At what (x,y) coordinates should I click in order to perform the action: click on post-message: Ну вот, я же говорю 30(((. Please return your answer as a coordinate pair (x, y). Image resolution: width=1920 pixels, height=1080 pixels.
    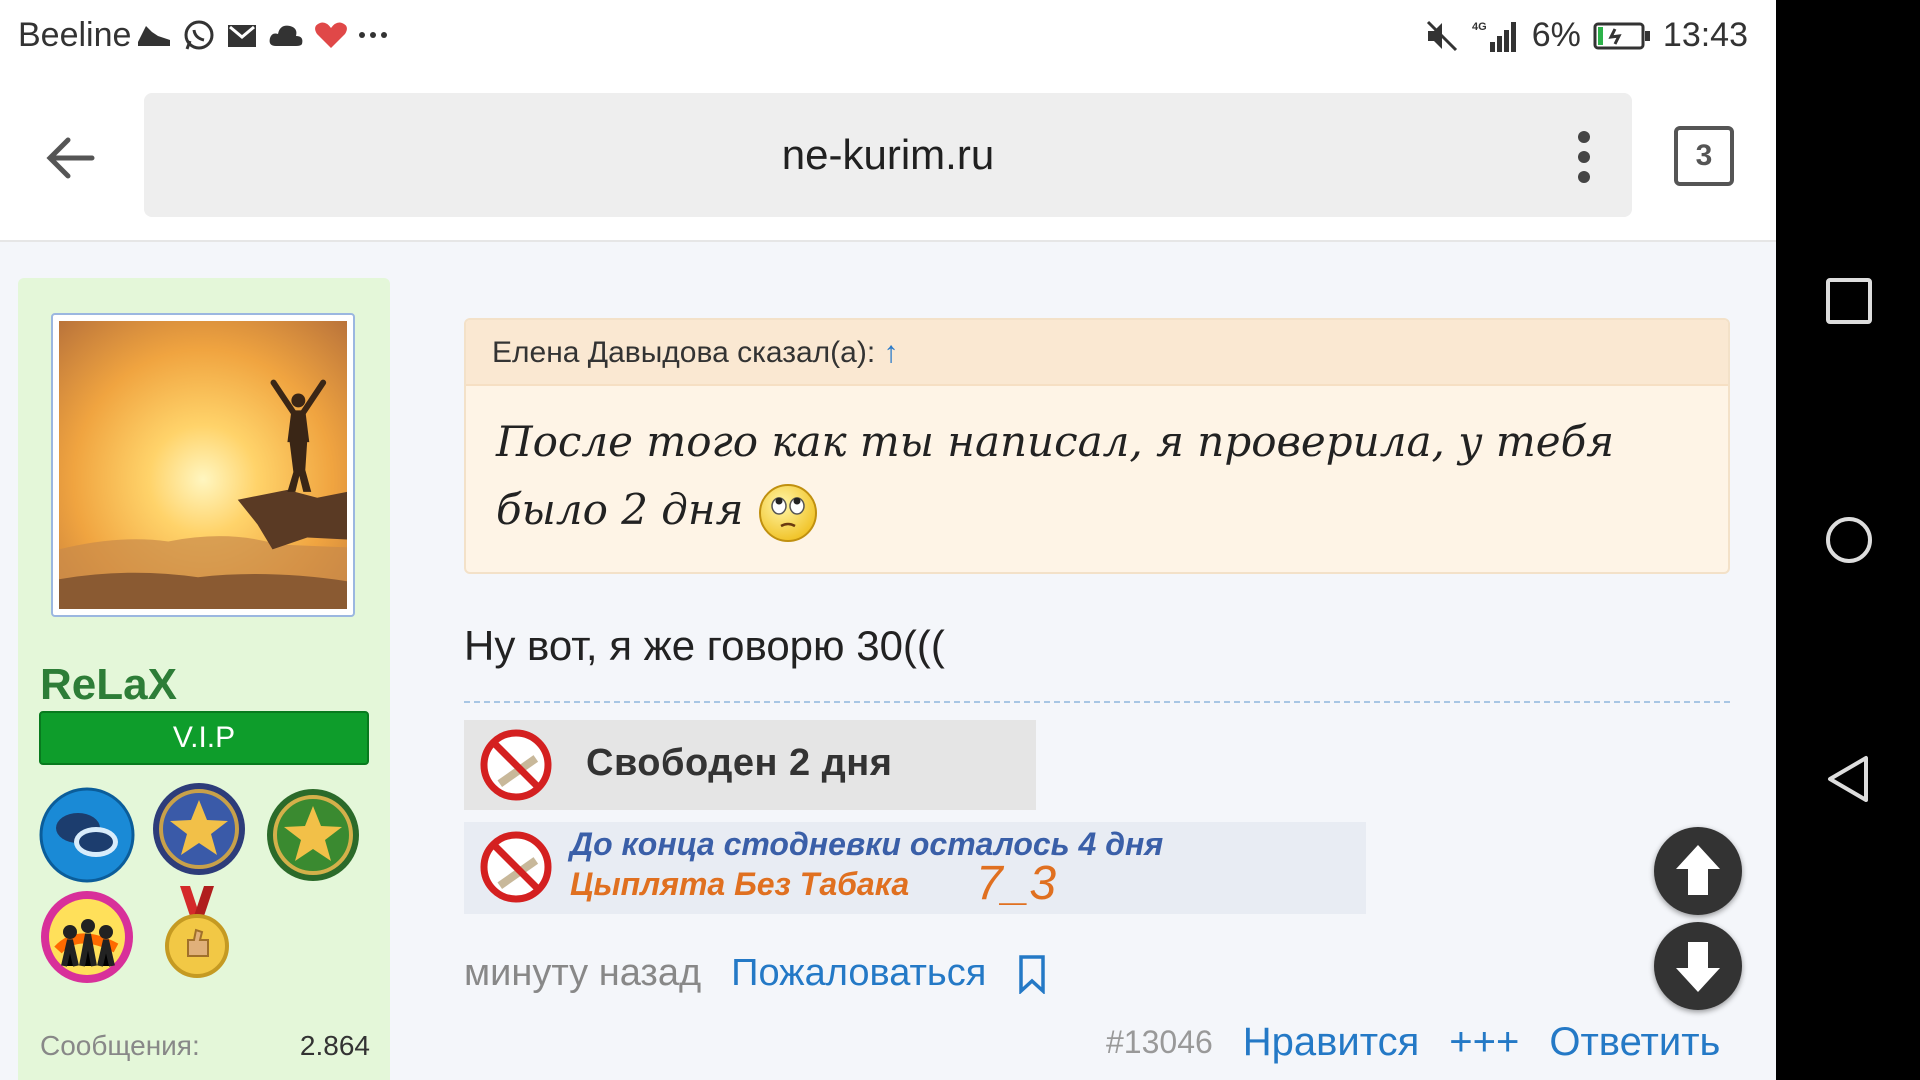
    Looking at the image, I should click on (704, 645).